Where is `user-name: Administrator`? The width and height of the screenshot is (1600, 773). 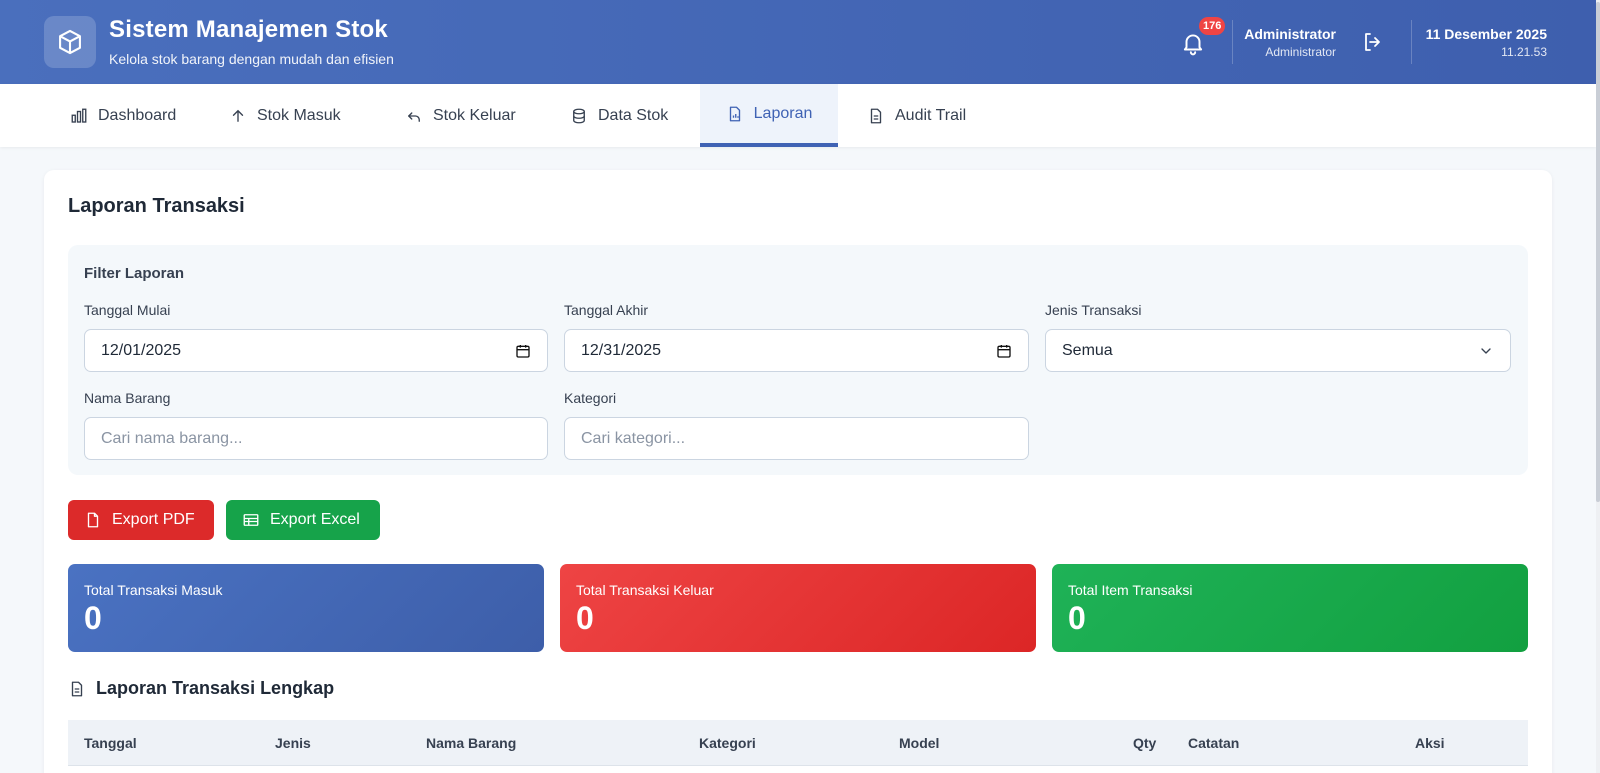
user-name: Administrator is located at coordinates (1290, 34).